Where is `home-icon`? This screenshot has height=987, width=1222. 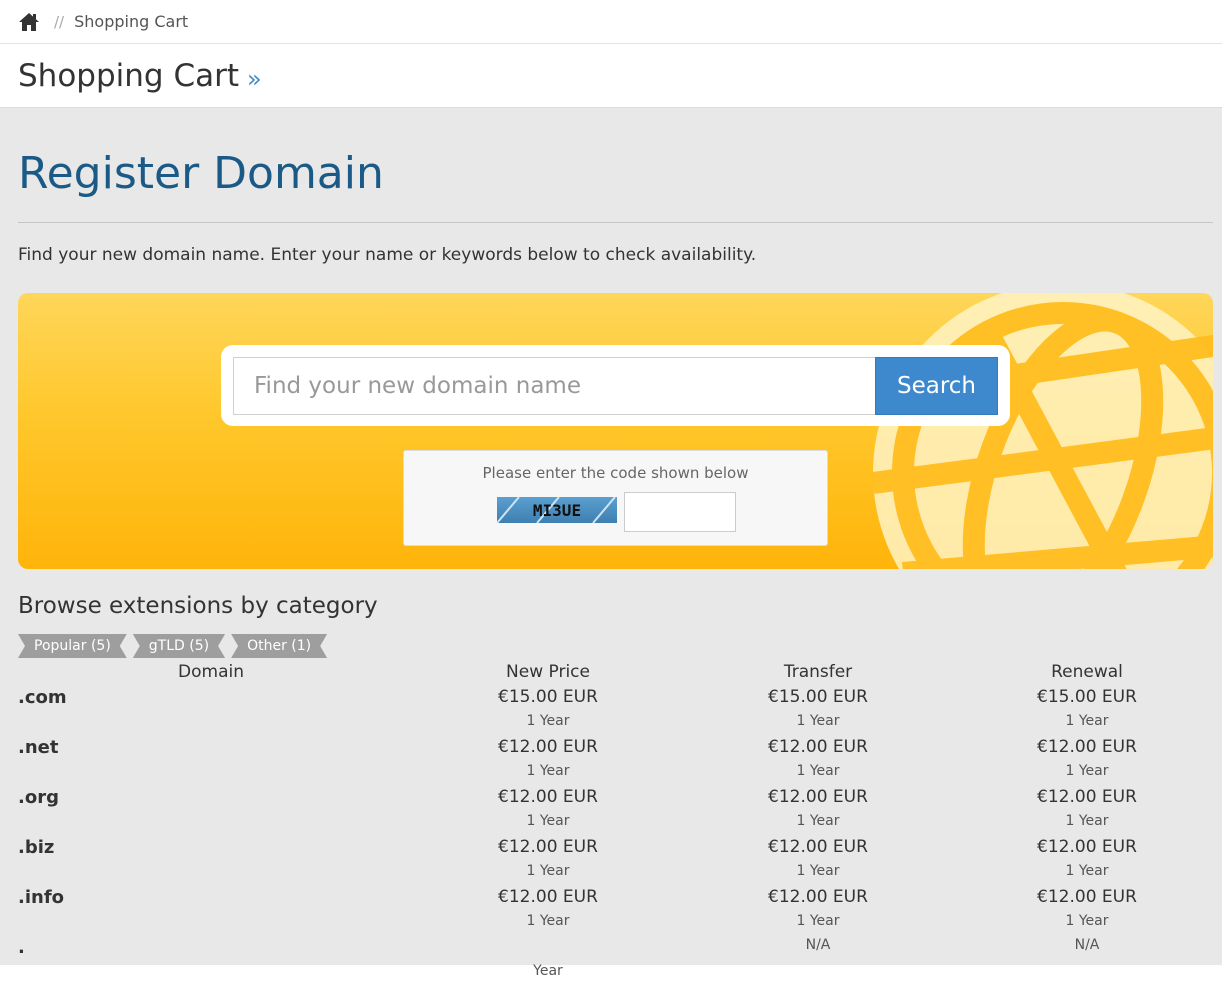
home-icon is located at coordinates (29, 22).